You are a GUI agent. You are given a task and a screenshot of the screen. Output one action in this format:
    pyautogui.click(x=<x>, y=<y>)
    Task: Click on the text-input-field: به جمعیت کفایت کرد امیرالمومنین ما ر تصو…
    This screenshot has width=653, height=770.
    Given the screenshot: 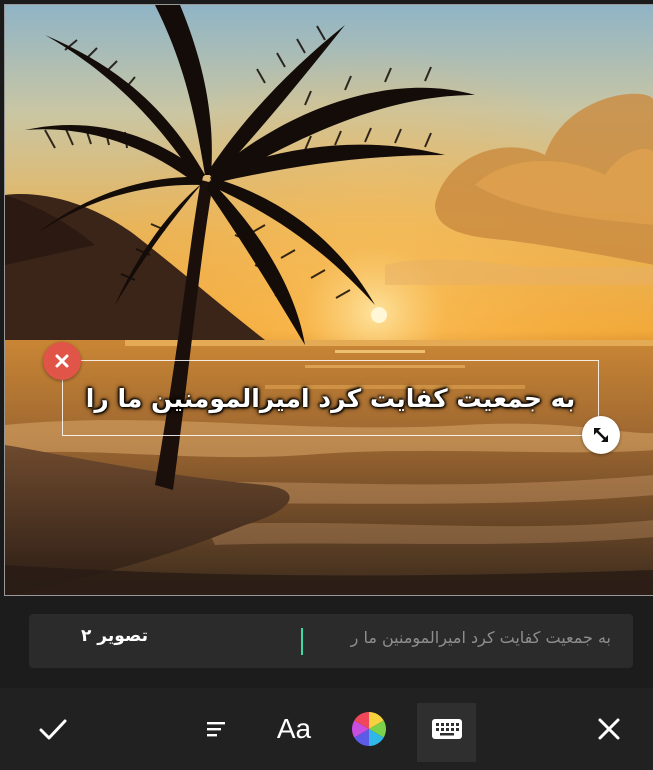 What is the action you would take?
    pyautogui.click(x=331, y=641)
    